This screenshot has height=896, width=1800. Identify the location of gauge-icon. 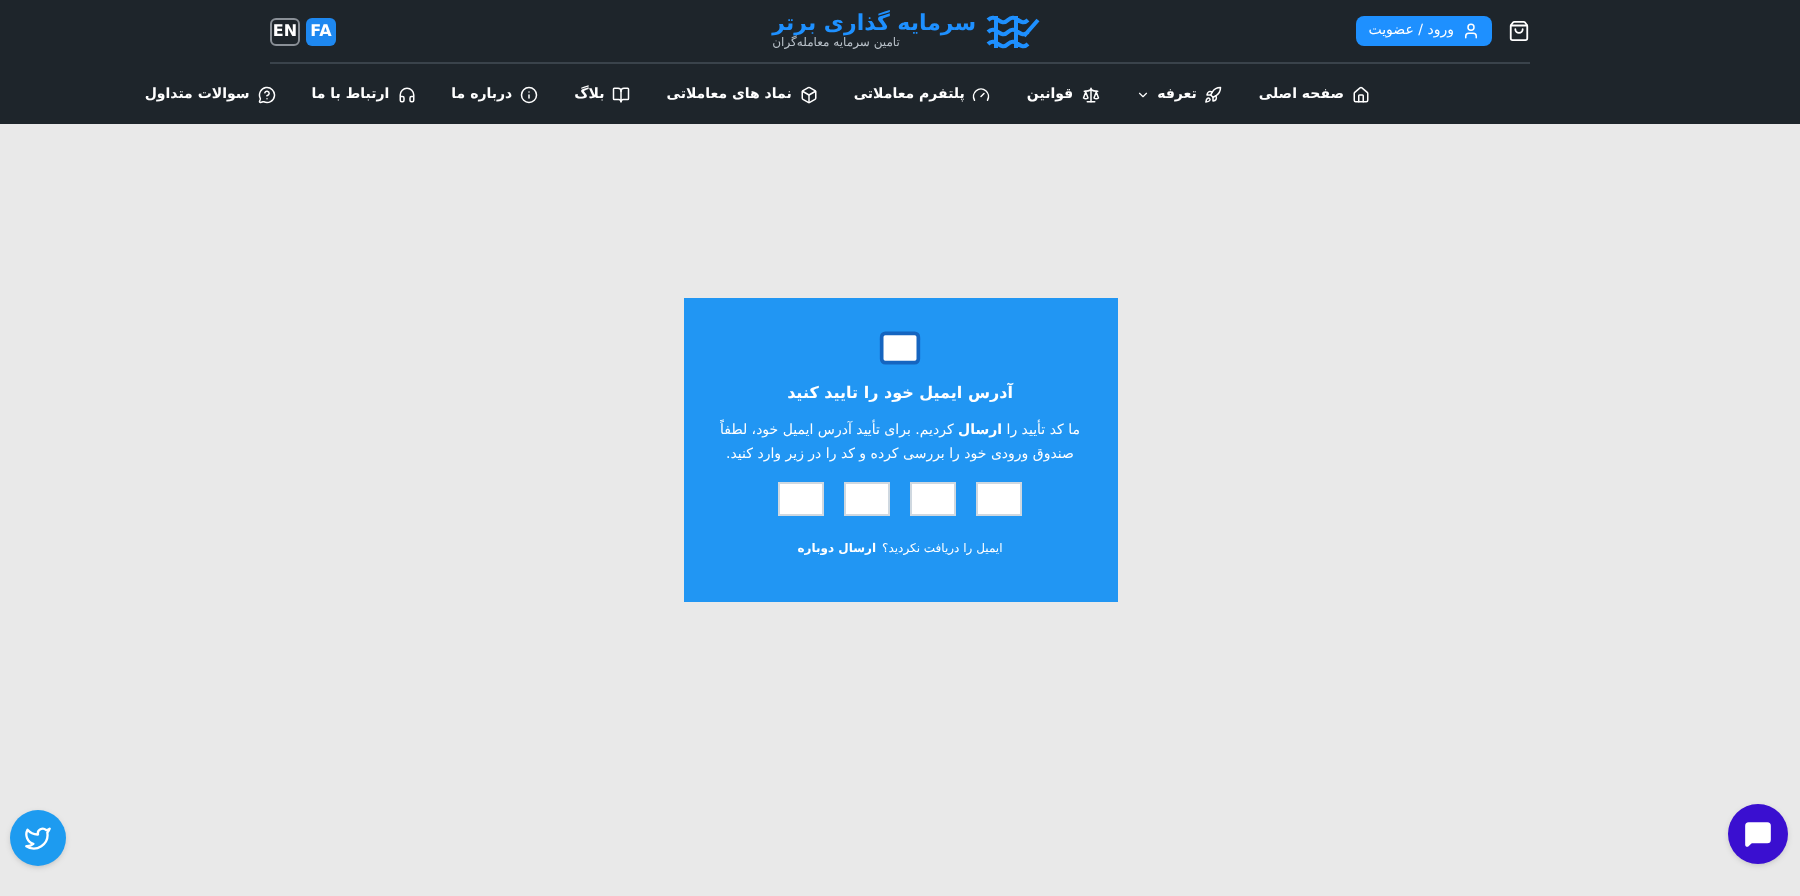
(981, 94).